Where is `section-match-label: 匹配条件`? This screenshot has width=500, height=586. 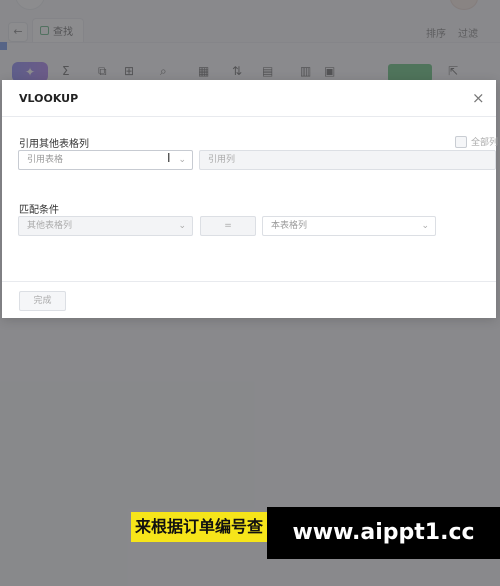 section-match-label: 匹配条件 is located at coordinates (39, 210).